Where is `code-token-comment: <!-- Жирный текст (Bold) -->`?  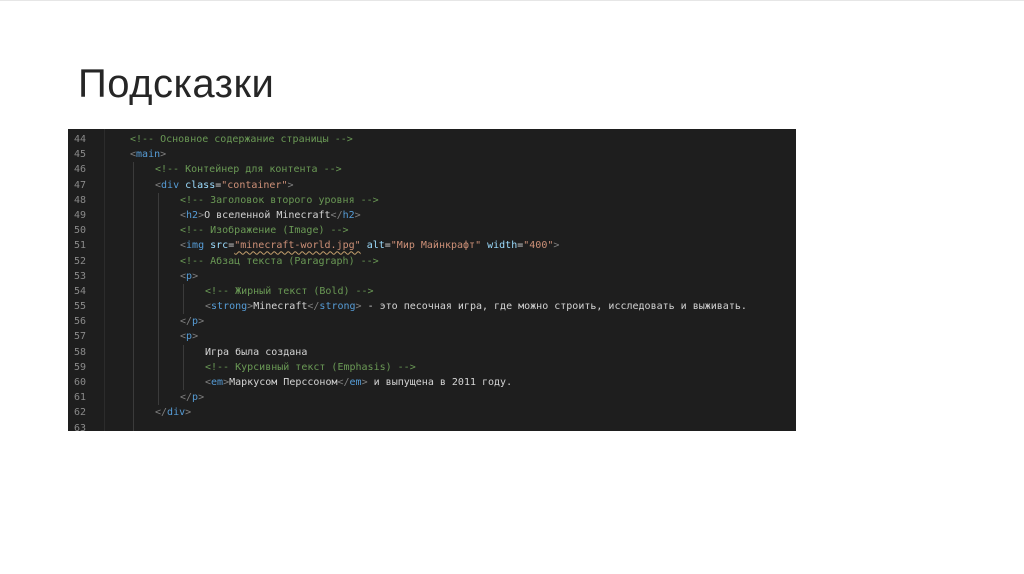 code-token-comment: <!-- Жирный текст (Bold) --> is located at coordinates (289, 291).